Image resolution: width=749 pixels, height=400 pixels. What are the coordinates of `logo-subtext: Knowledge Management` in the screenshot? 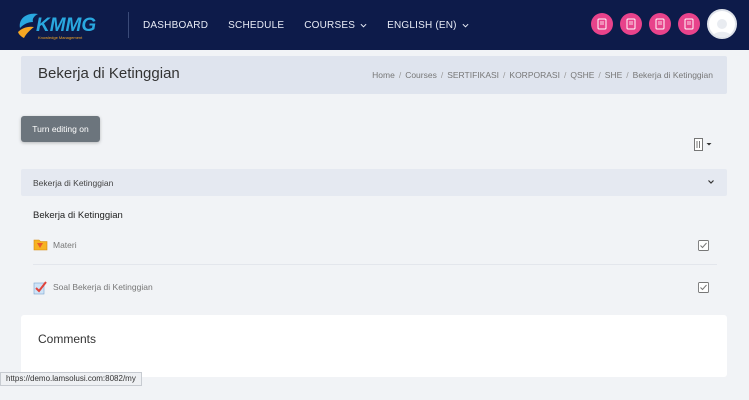 It's located at (60, 37).